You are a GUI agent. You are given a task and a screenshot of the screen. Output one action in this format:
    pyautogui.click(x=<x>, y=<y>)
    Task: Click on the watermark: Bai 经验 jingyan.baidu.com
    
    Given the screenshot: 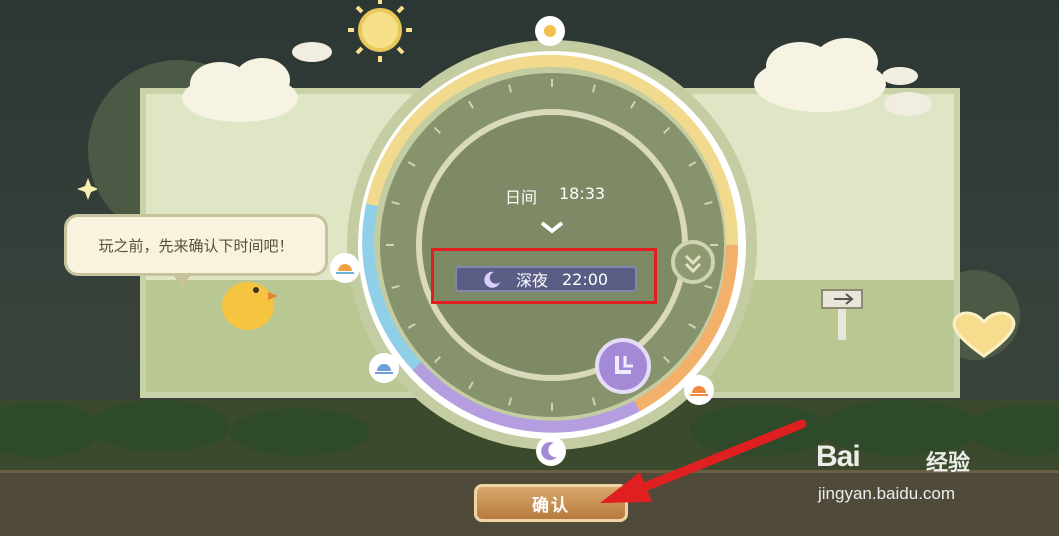 What is the action you would take?
    pyautogui.click(x=931, y=475)
    